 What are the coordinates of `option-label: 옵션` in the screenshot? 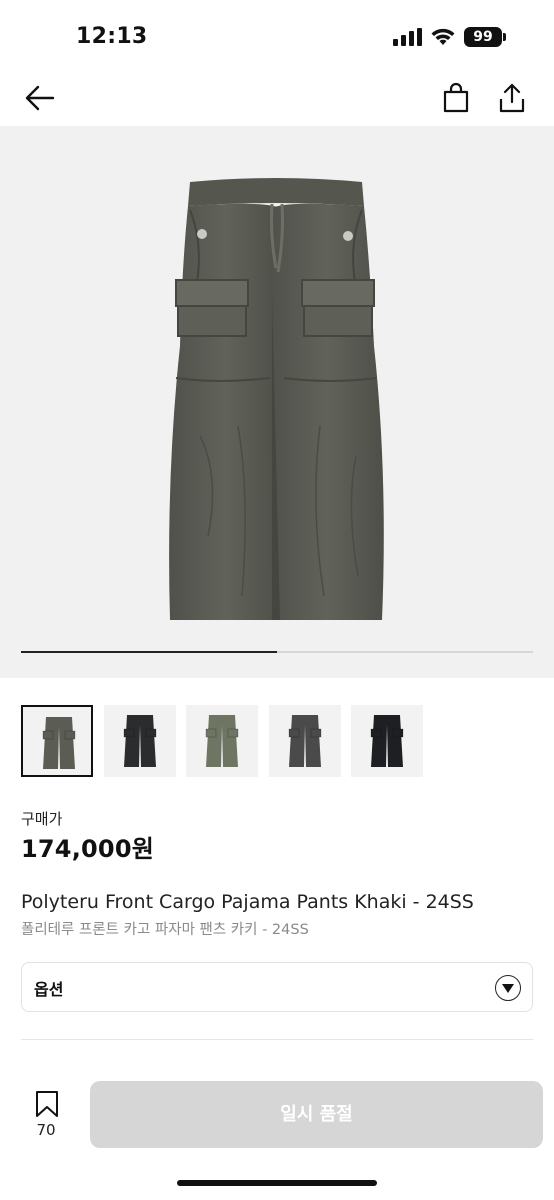 It's located at (49, 989).